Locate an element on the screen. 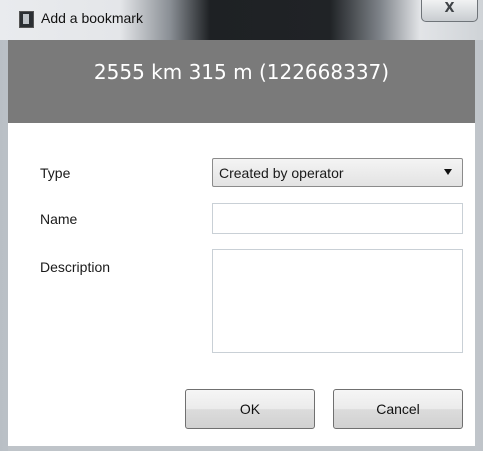 Image resolution: width=483 pixels, height=451 pixels. chevron-down-icon is located at coordinates (448, 172).